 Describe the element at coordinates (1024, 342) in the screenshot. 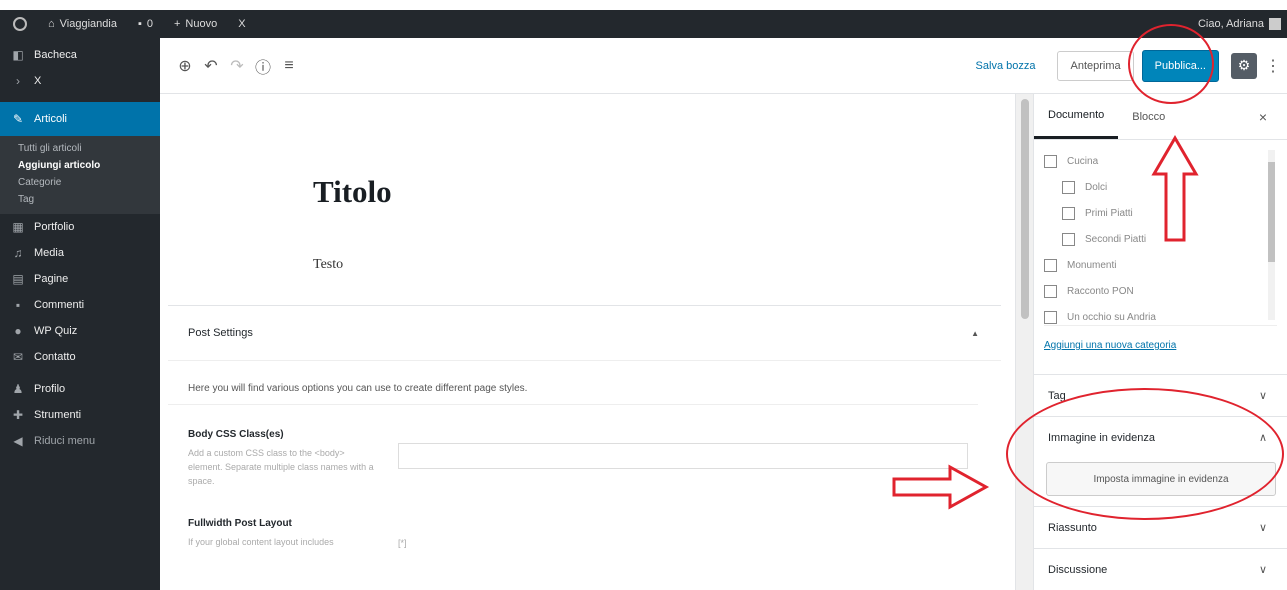

I see `editor-scrollbar` at that location.